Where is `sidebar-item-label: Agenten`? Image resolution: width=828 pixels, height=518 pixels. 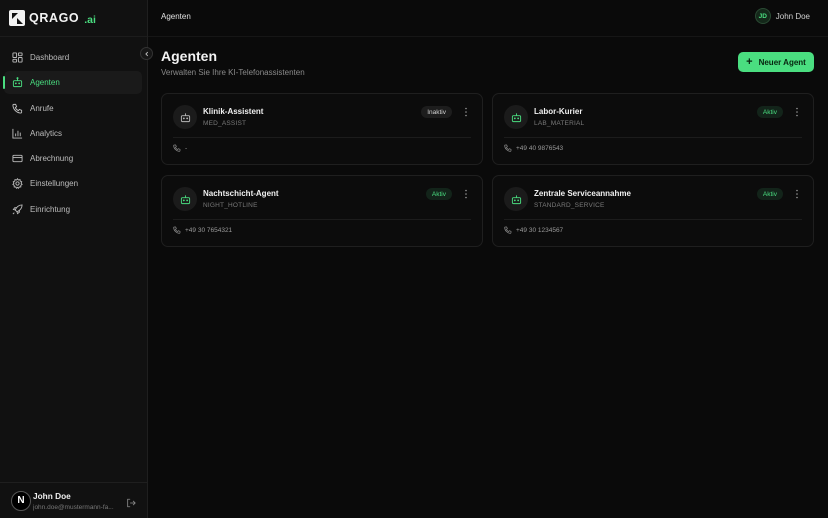
sidebar-item-label: Agenten is located at coordinates (45, 83).